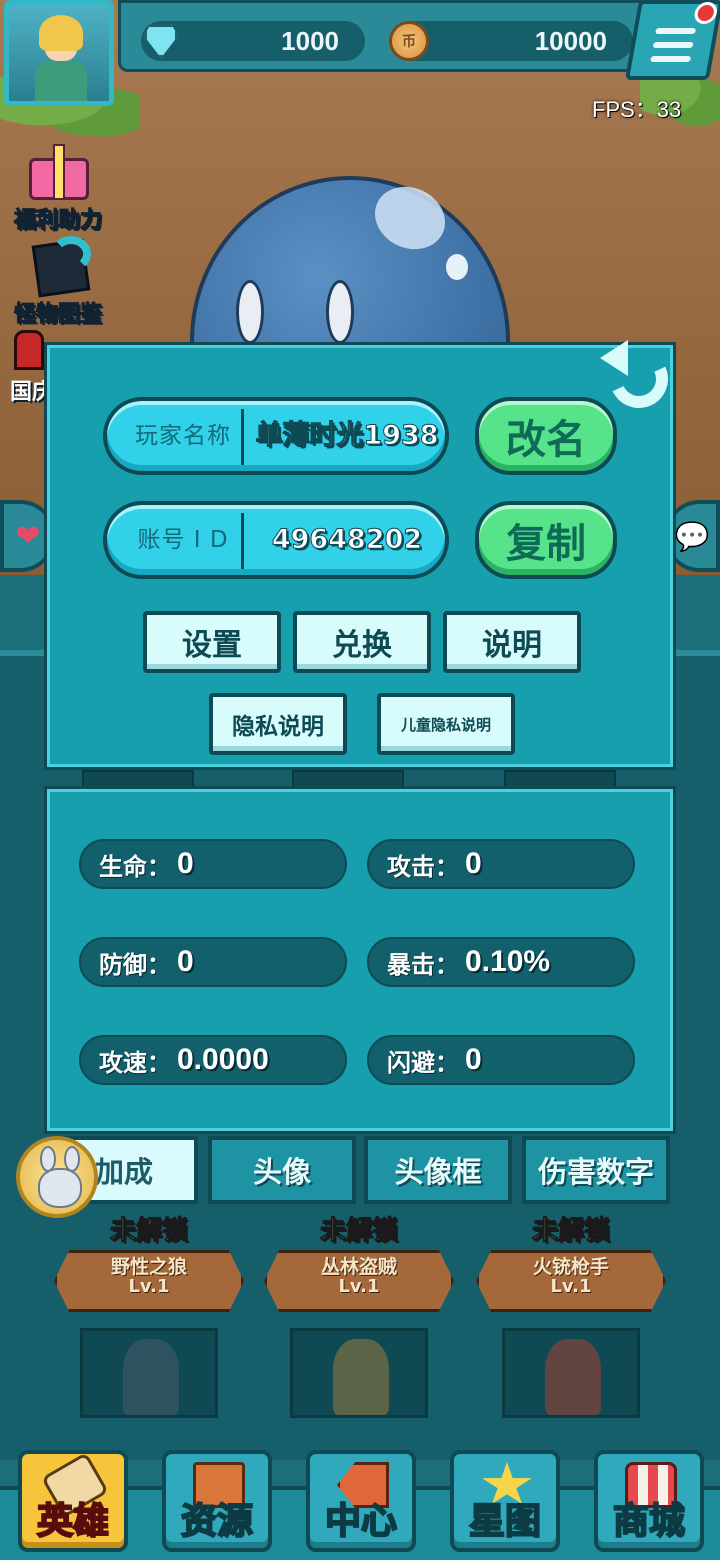 The width and height of the screenshot is (720, 1560). I want to click on coin-icon: 币, so click(409, 41).